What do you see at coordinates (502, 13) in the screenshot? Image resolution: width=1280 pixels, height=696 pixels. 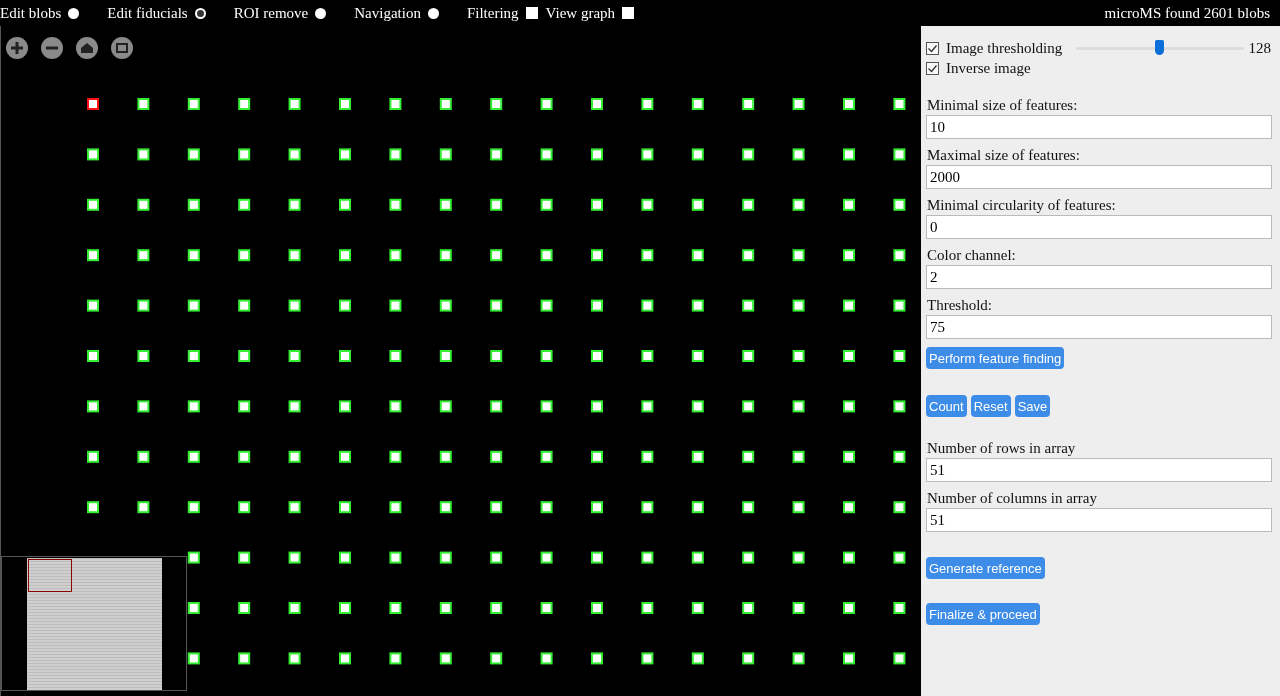 I see `toggle-checkbox: Filtering` at bounding box center [502, 13].